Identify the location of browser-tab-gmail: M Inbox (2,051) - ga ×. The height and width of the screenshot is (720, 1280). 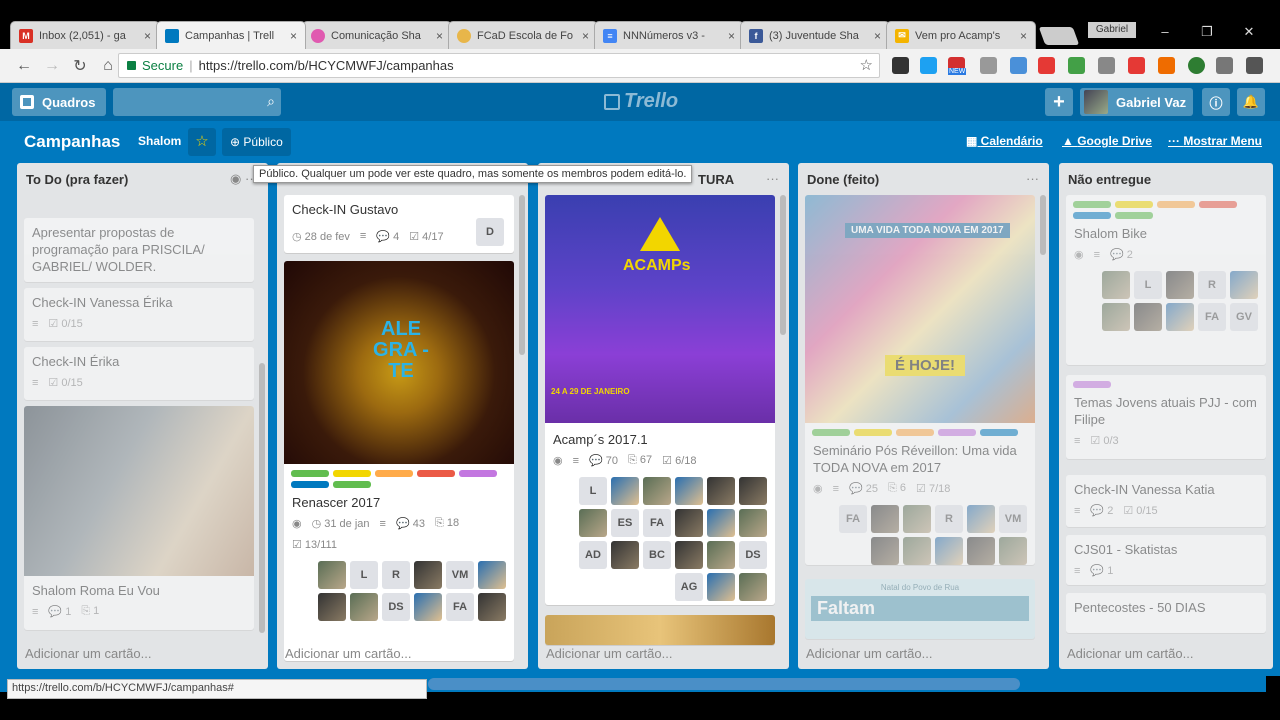
(85, 35).